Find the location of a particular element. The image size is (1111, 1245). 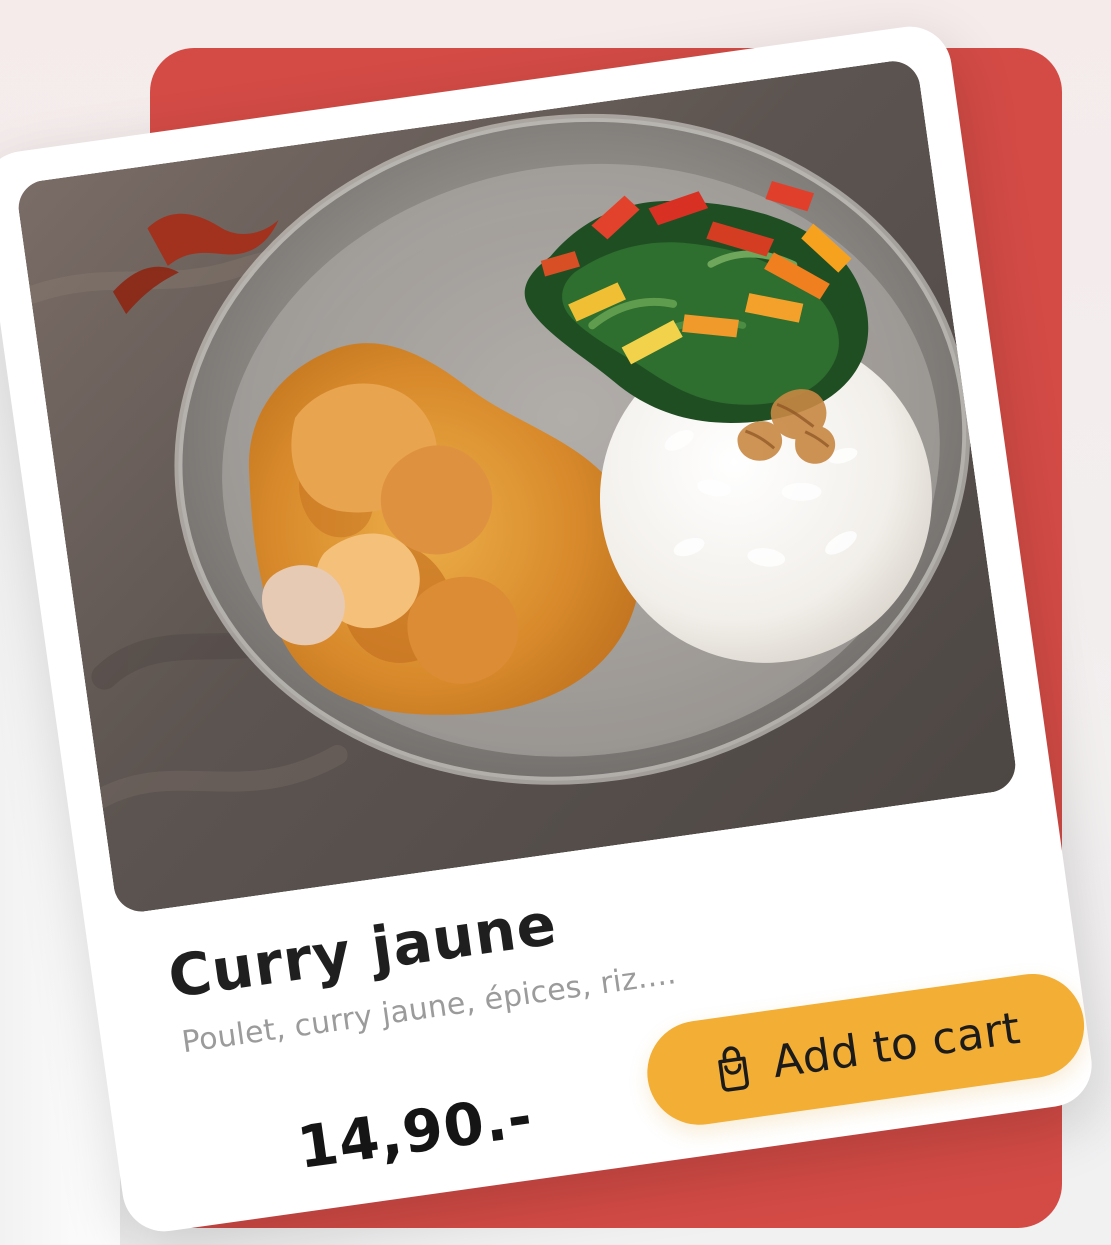

add-to-cart-label: Add to cart is located at coordinates (896, 1045).